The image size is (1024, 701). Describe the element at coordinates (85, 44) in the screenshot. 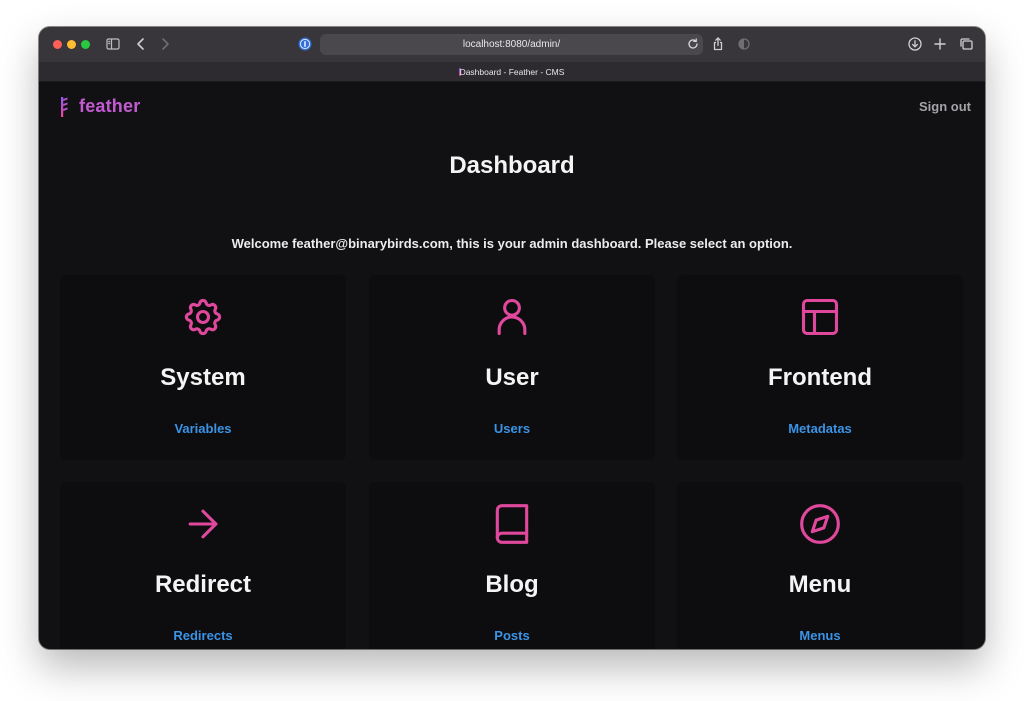

I see `zoom-window-button` at that location.